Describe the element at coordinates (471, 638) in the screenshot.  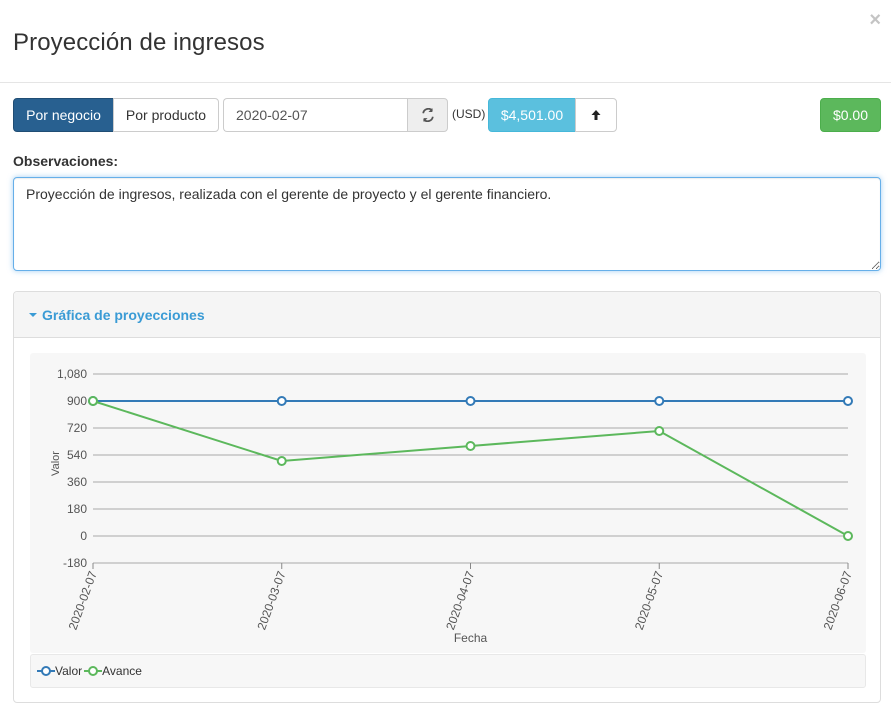
I see `x-axis-label: Fecha` at that location.